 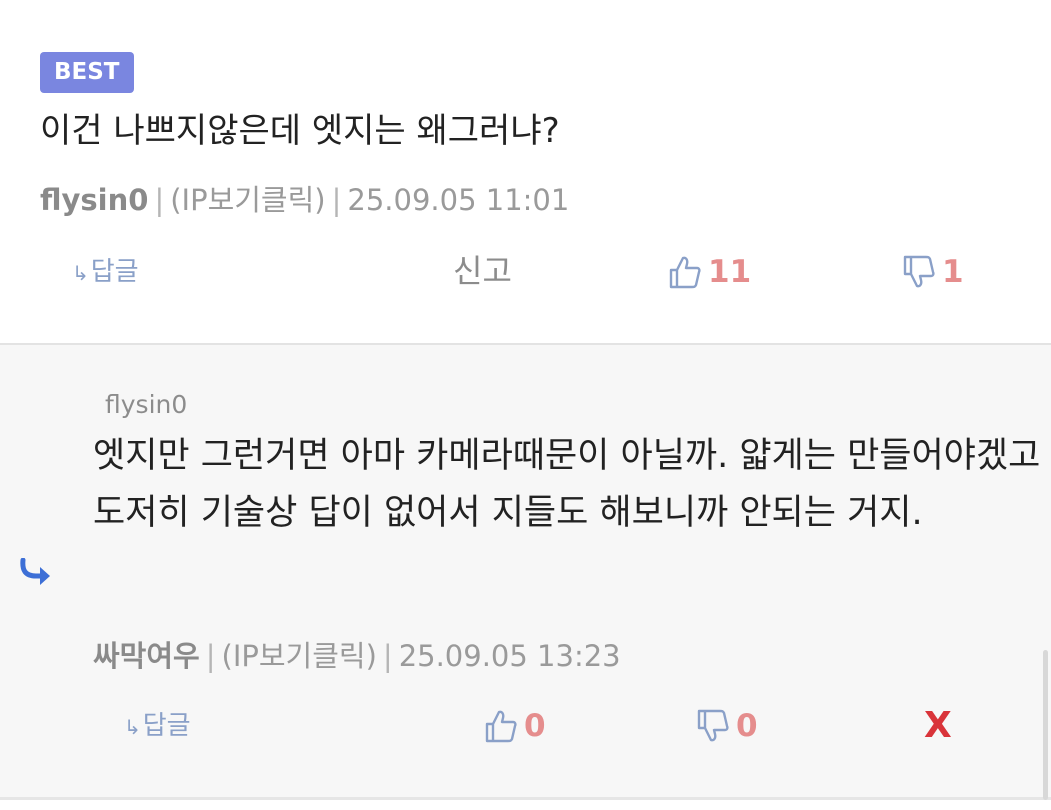 What do you see at coordinates (730, 272) in the screenshot?
I see `upvote-count: 11` at bounding box center [730, 272].